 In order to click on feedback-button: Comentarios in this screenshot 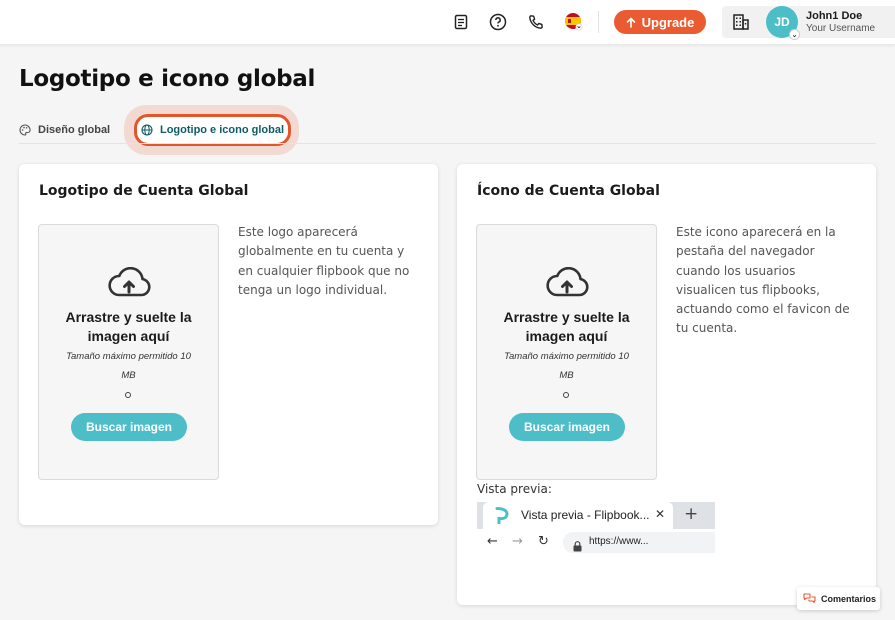, I will do `click(838, 598)`.